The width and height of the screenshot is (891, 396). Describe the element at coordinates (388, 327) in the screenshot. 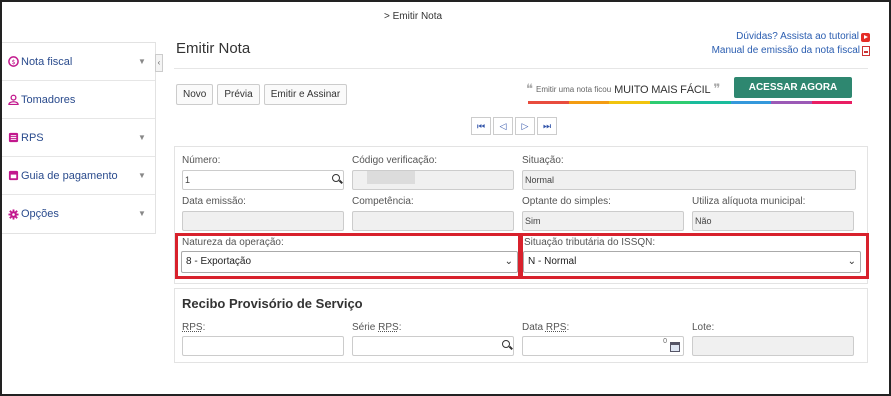

I see `serie-label-abbr: RPS` at that location.